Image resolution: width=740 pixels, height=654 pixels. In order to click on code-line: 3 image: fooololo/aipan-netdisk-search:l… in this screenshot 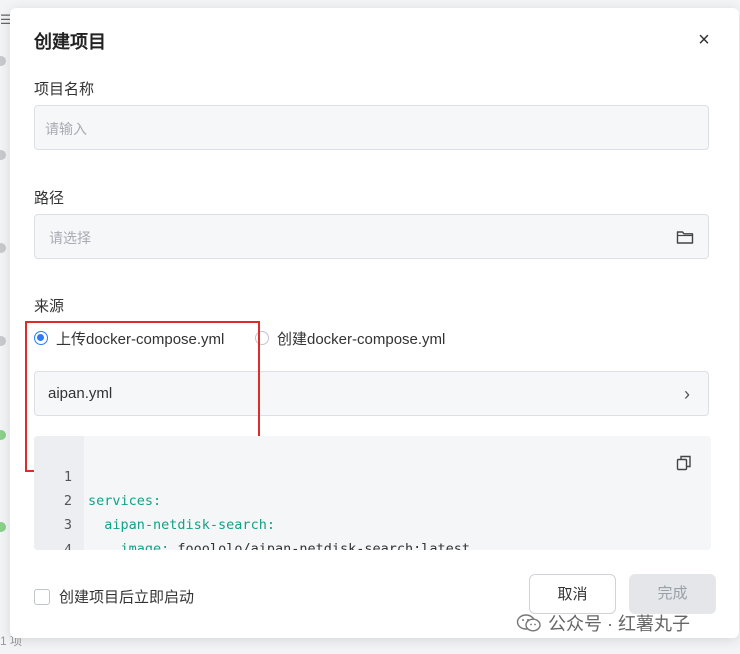, I will do `click(252, 519)`.